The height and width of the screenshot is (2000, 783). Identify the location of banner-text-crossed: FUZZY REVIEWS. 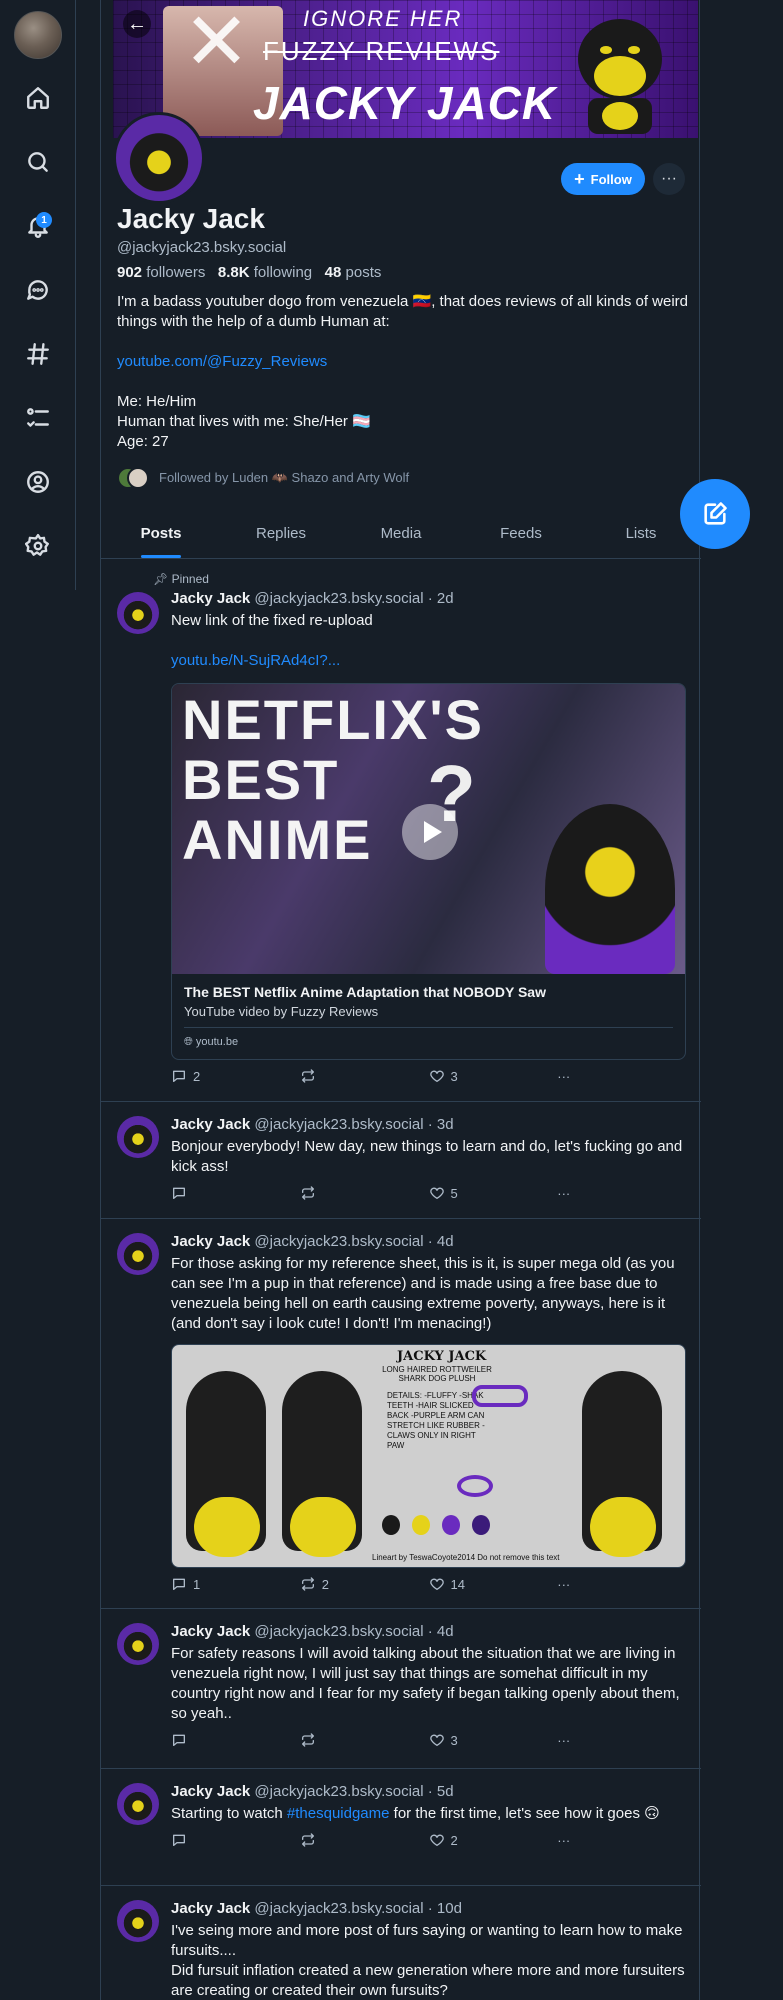
(381, 51).